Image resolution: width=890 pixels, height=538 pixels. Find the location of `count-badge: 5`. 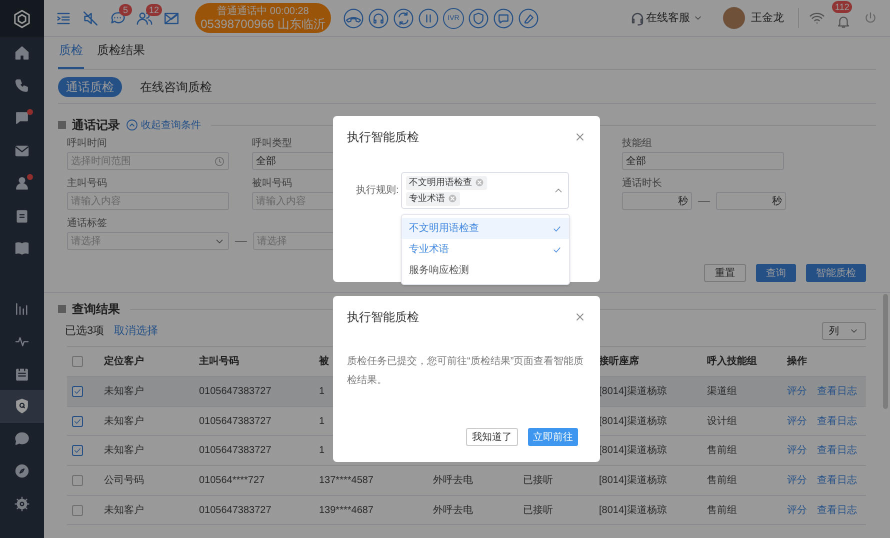

count-badge: 5 is located at coordinates (125, 10).